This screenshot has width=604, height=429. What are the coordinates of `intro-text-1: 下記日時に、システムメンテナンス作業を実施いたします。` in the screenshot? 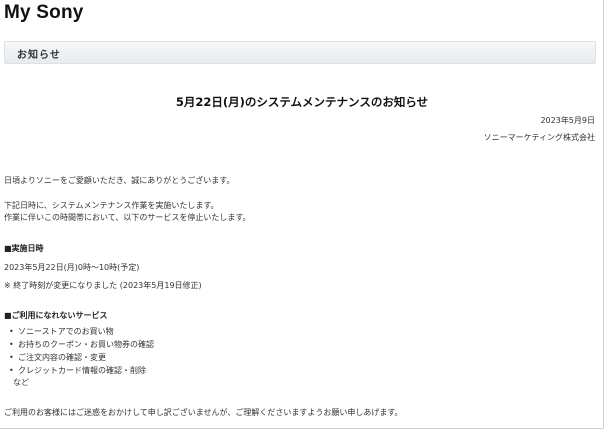 It's located at (111, 205).